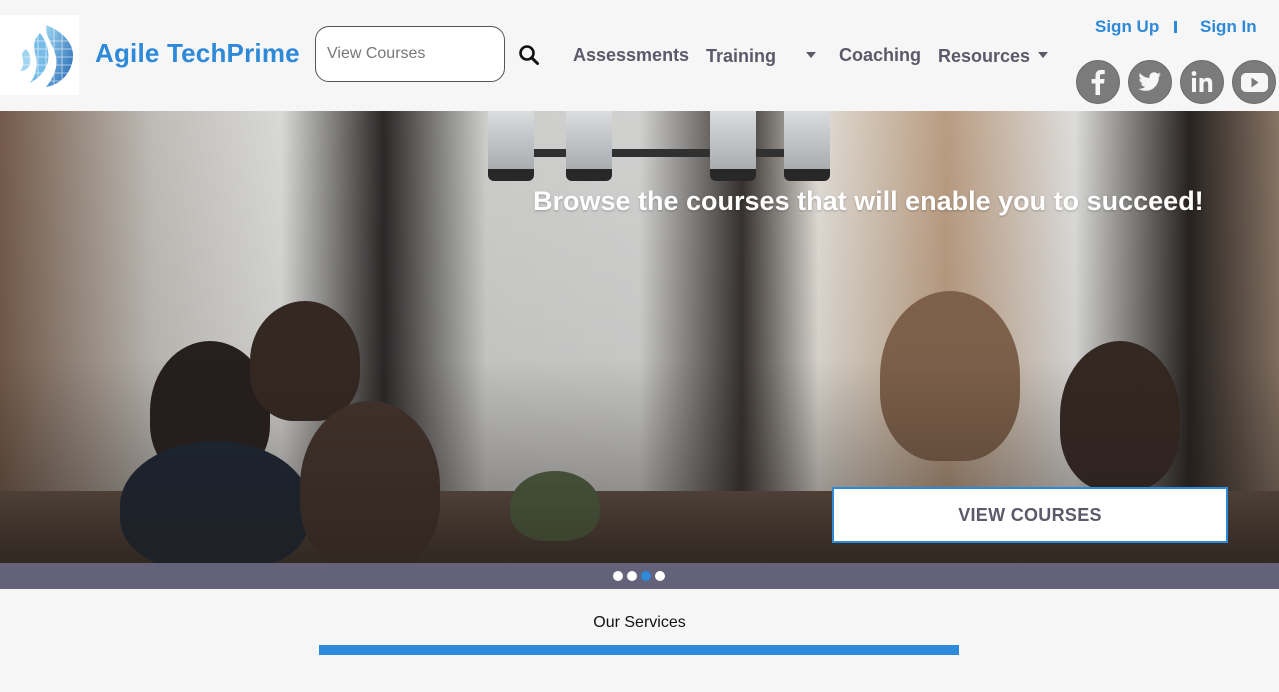 The height and width of the screenshot is (692, 1279). What do you see at coordinates (639, 650) in the screenshot?
I see `services-underline` at bounding box center [639, 650].